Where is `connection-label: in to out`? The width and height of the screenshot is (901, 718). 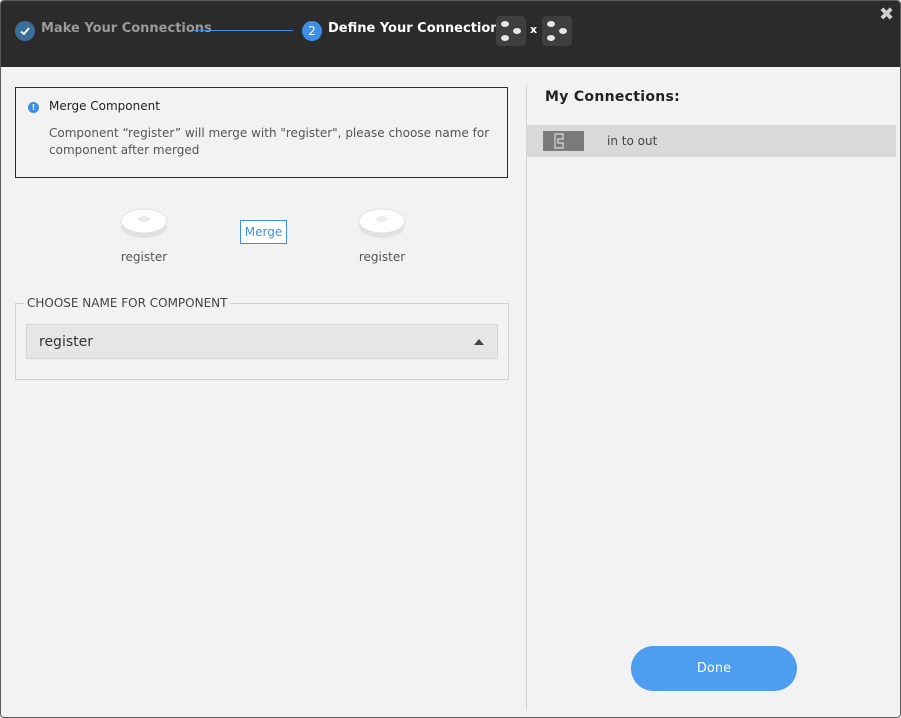
connection-label: in to out is located at coordinates (632, 141).